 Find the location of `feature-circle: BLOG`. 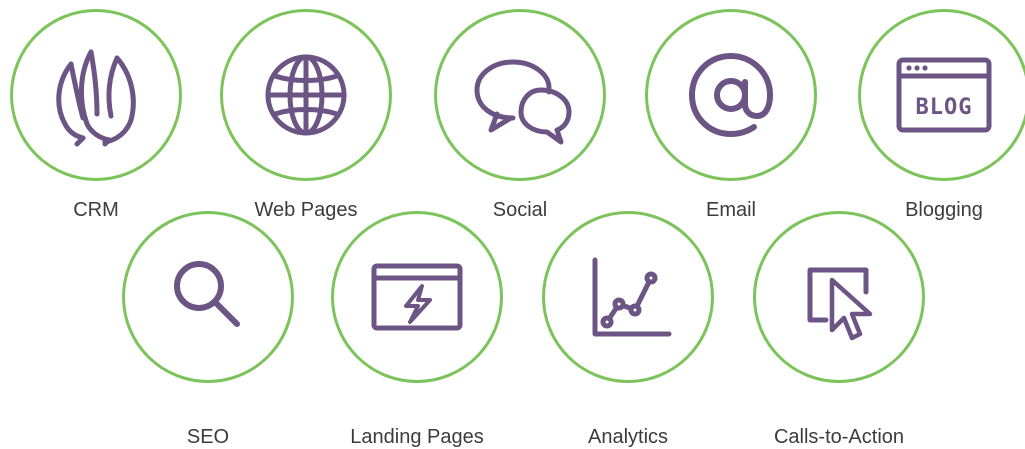

feature-circle: BLOG is located at coordinates (941, 95).